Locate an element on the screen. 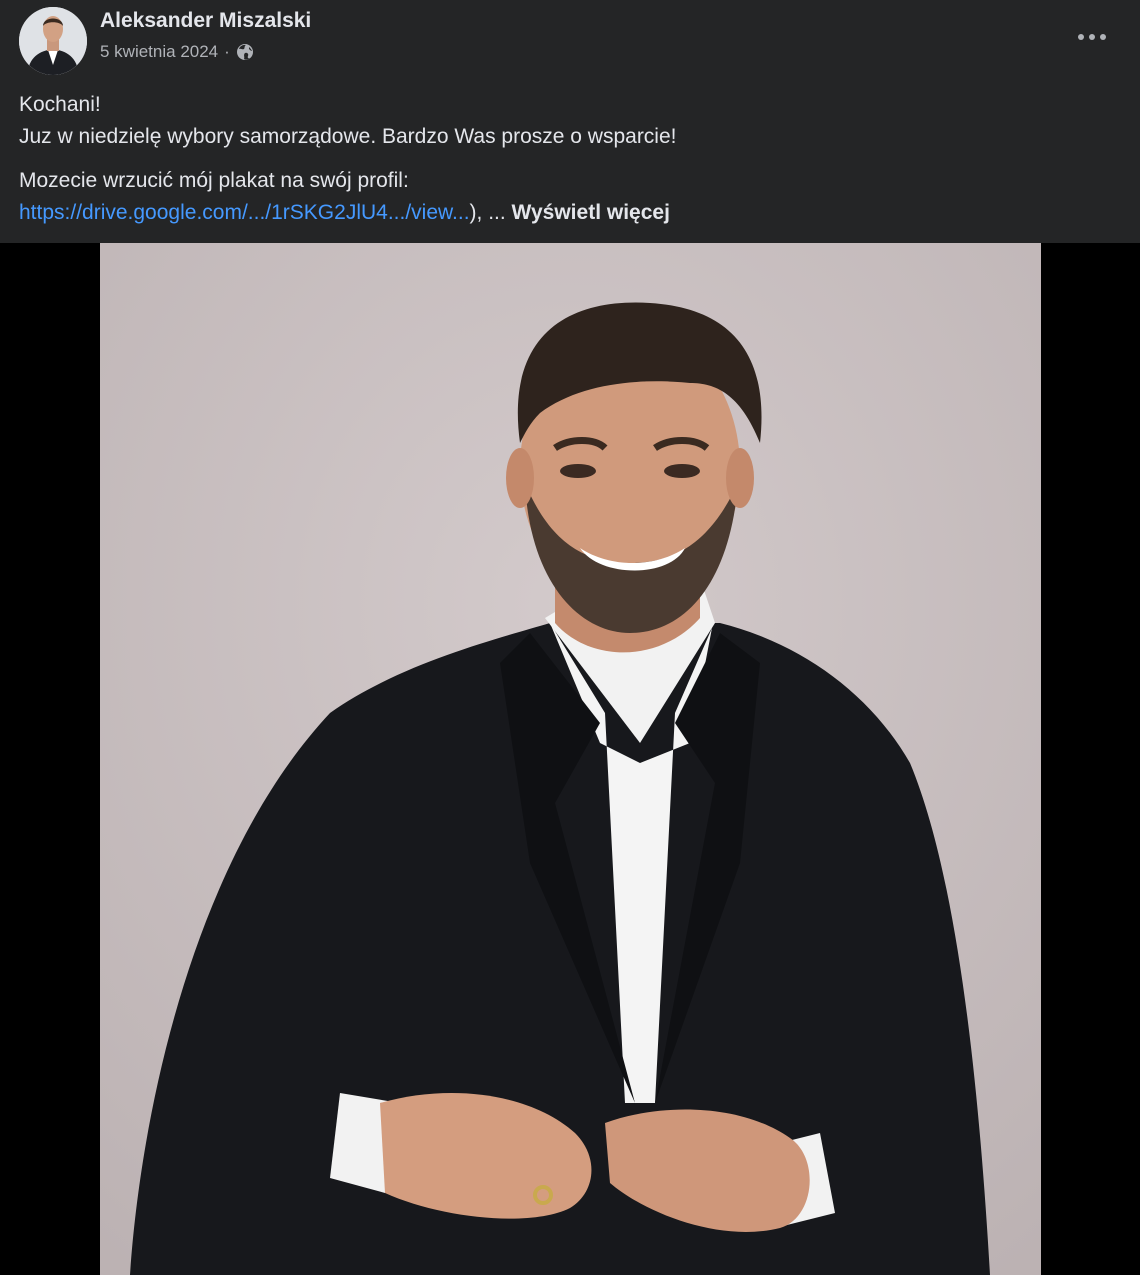 The height and width of the screenshot is (1275, 1140). post-date: 5 kwietnia 2024 is located at coordinates (159, 52).